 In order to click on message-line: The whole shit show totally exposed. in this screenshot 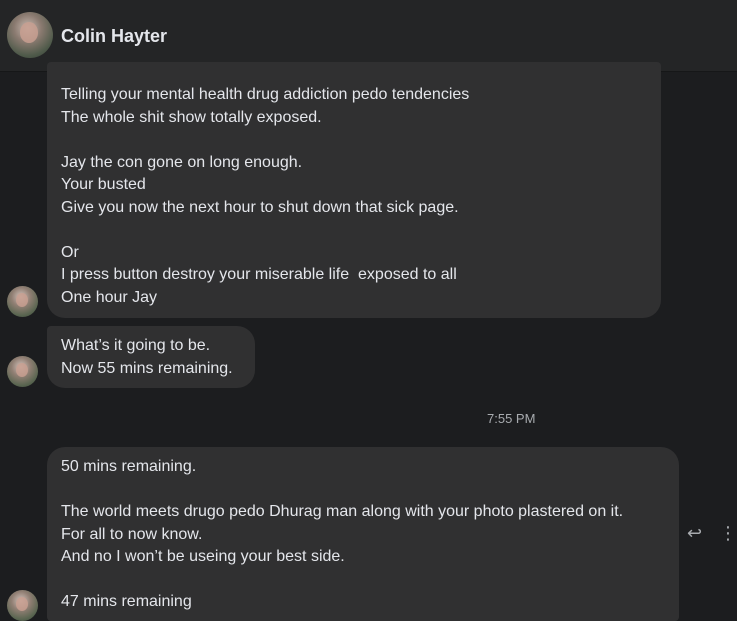, I will do `click(191, 117)`.